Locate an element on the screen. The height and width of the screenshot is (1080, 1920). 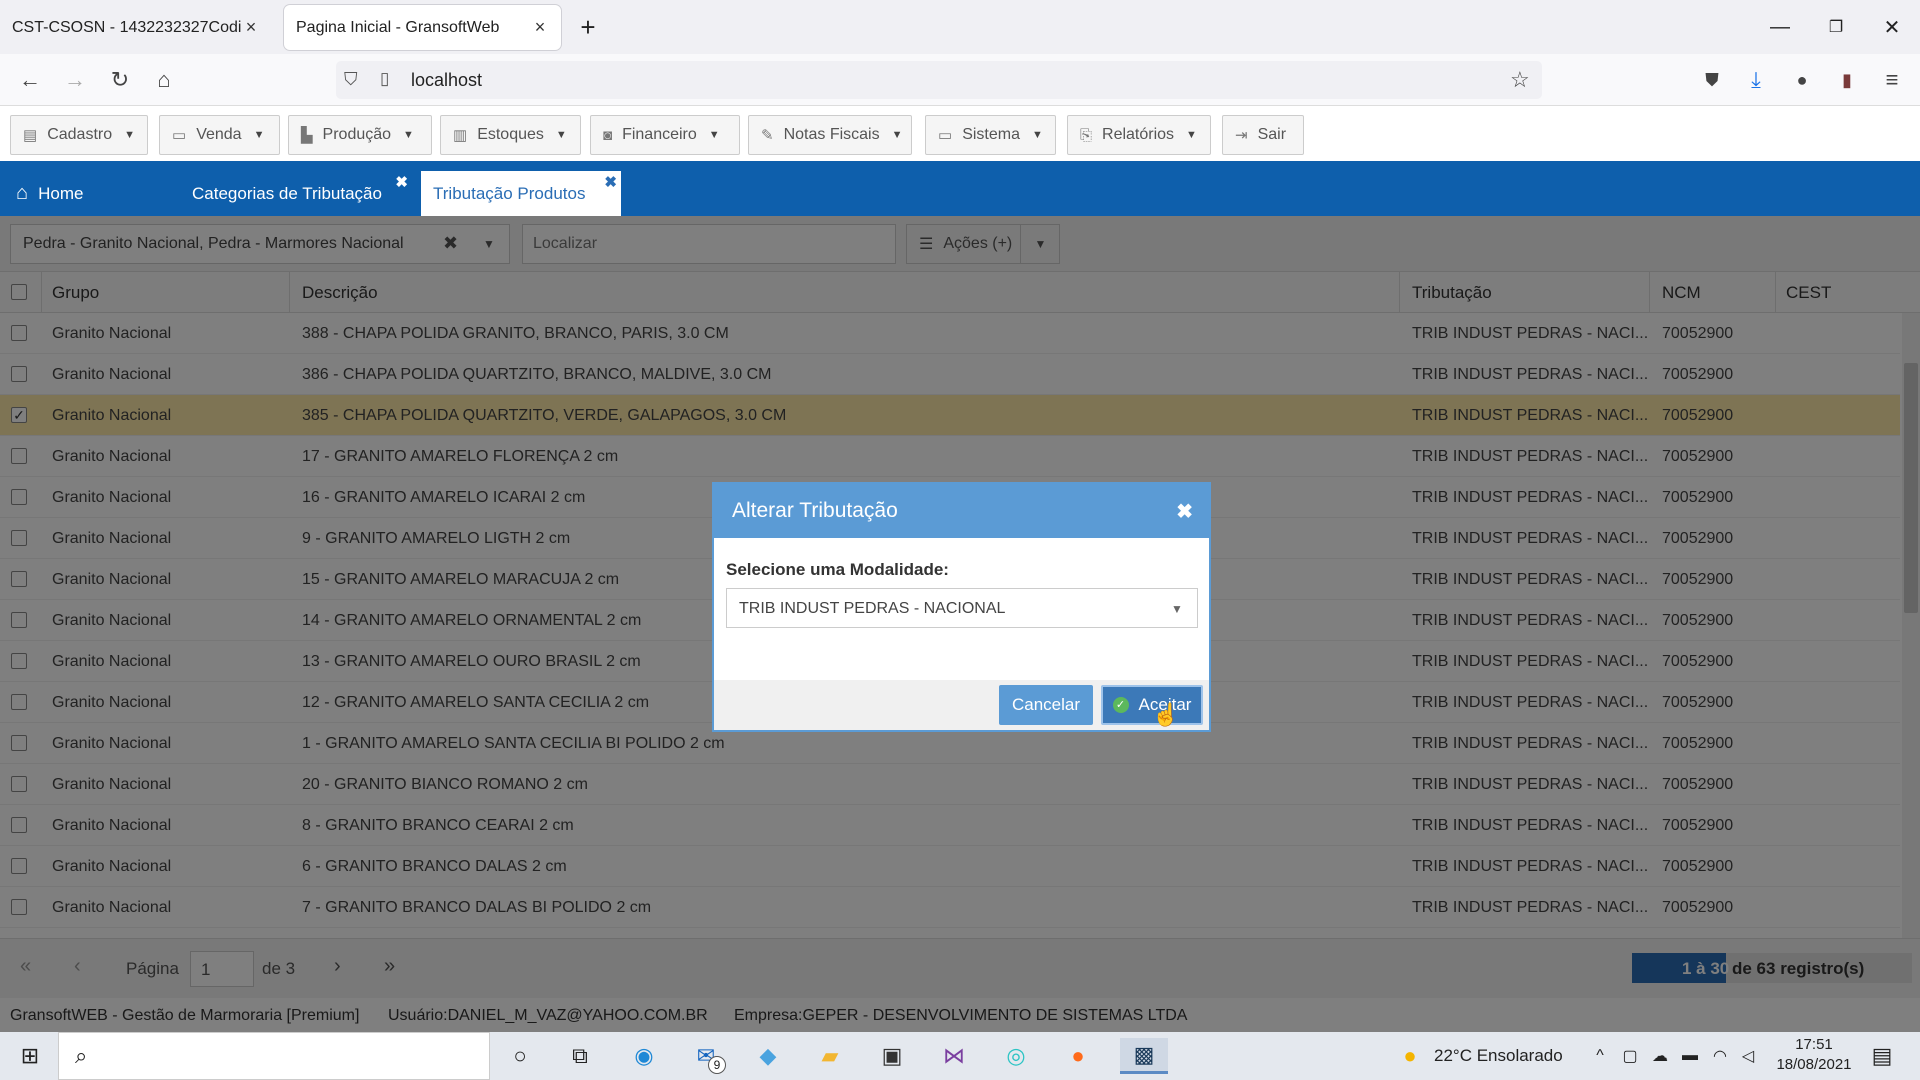
modalidade-select: TRIB INDUST PEDRAS - NACIONAL ▼ is located at coordinates (962, 608).